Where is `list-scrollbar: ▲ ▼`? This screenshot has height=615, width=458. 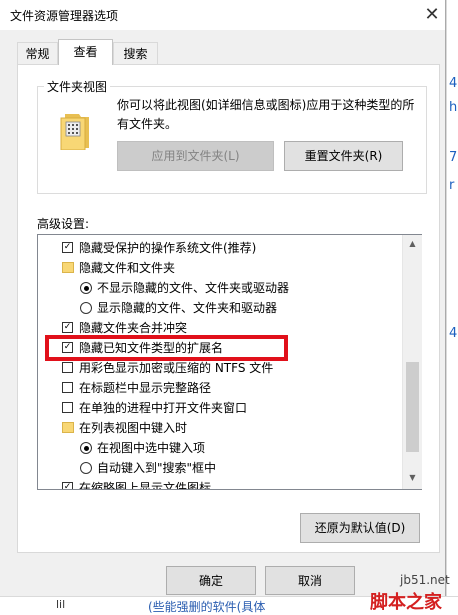 list-scrollbar: ▲ ▼ is located at coordinates (412, 362).